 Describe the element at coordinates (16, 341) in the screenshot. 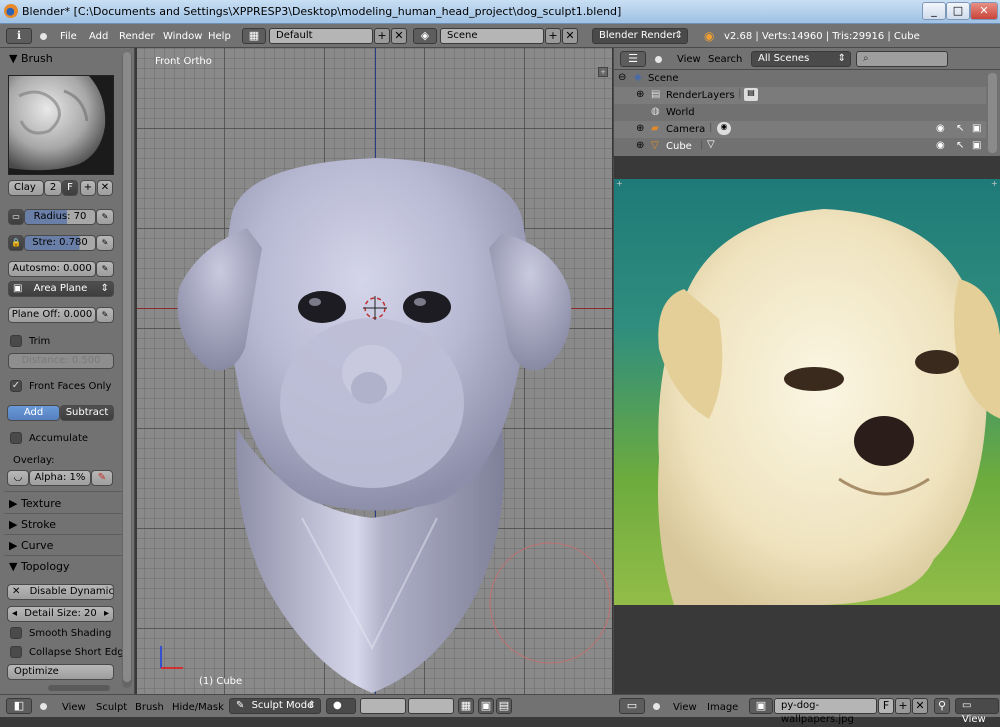

I see `trim-checkbox` at that location.